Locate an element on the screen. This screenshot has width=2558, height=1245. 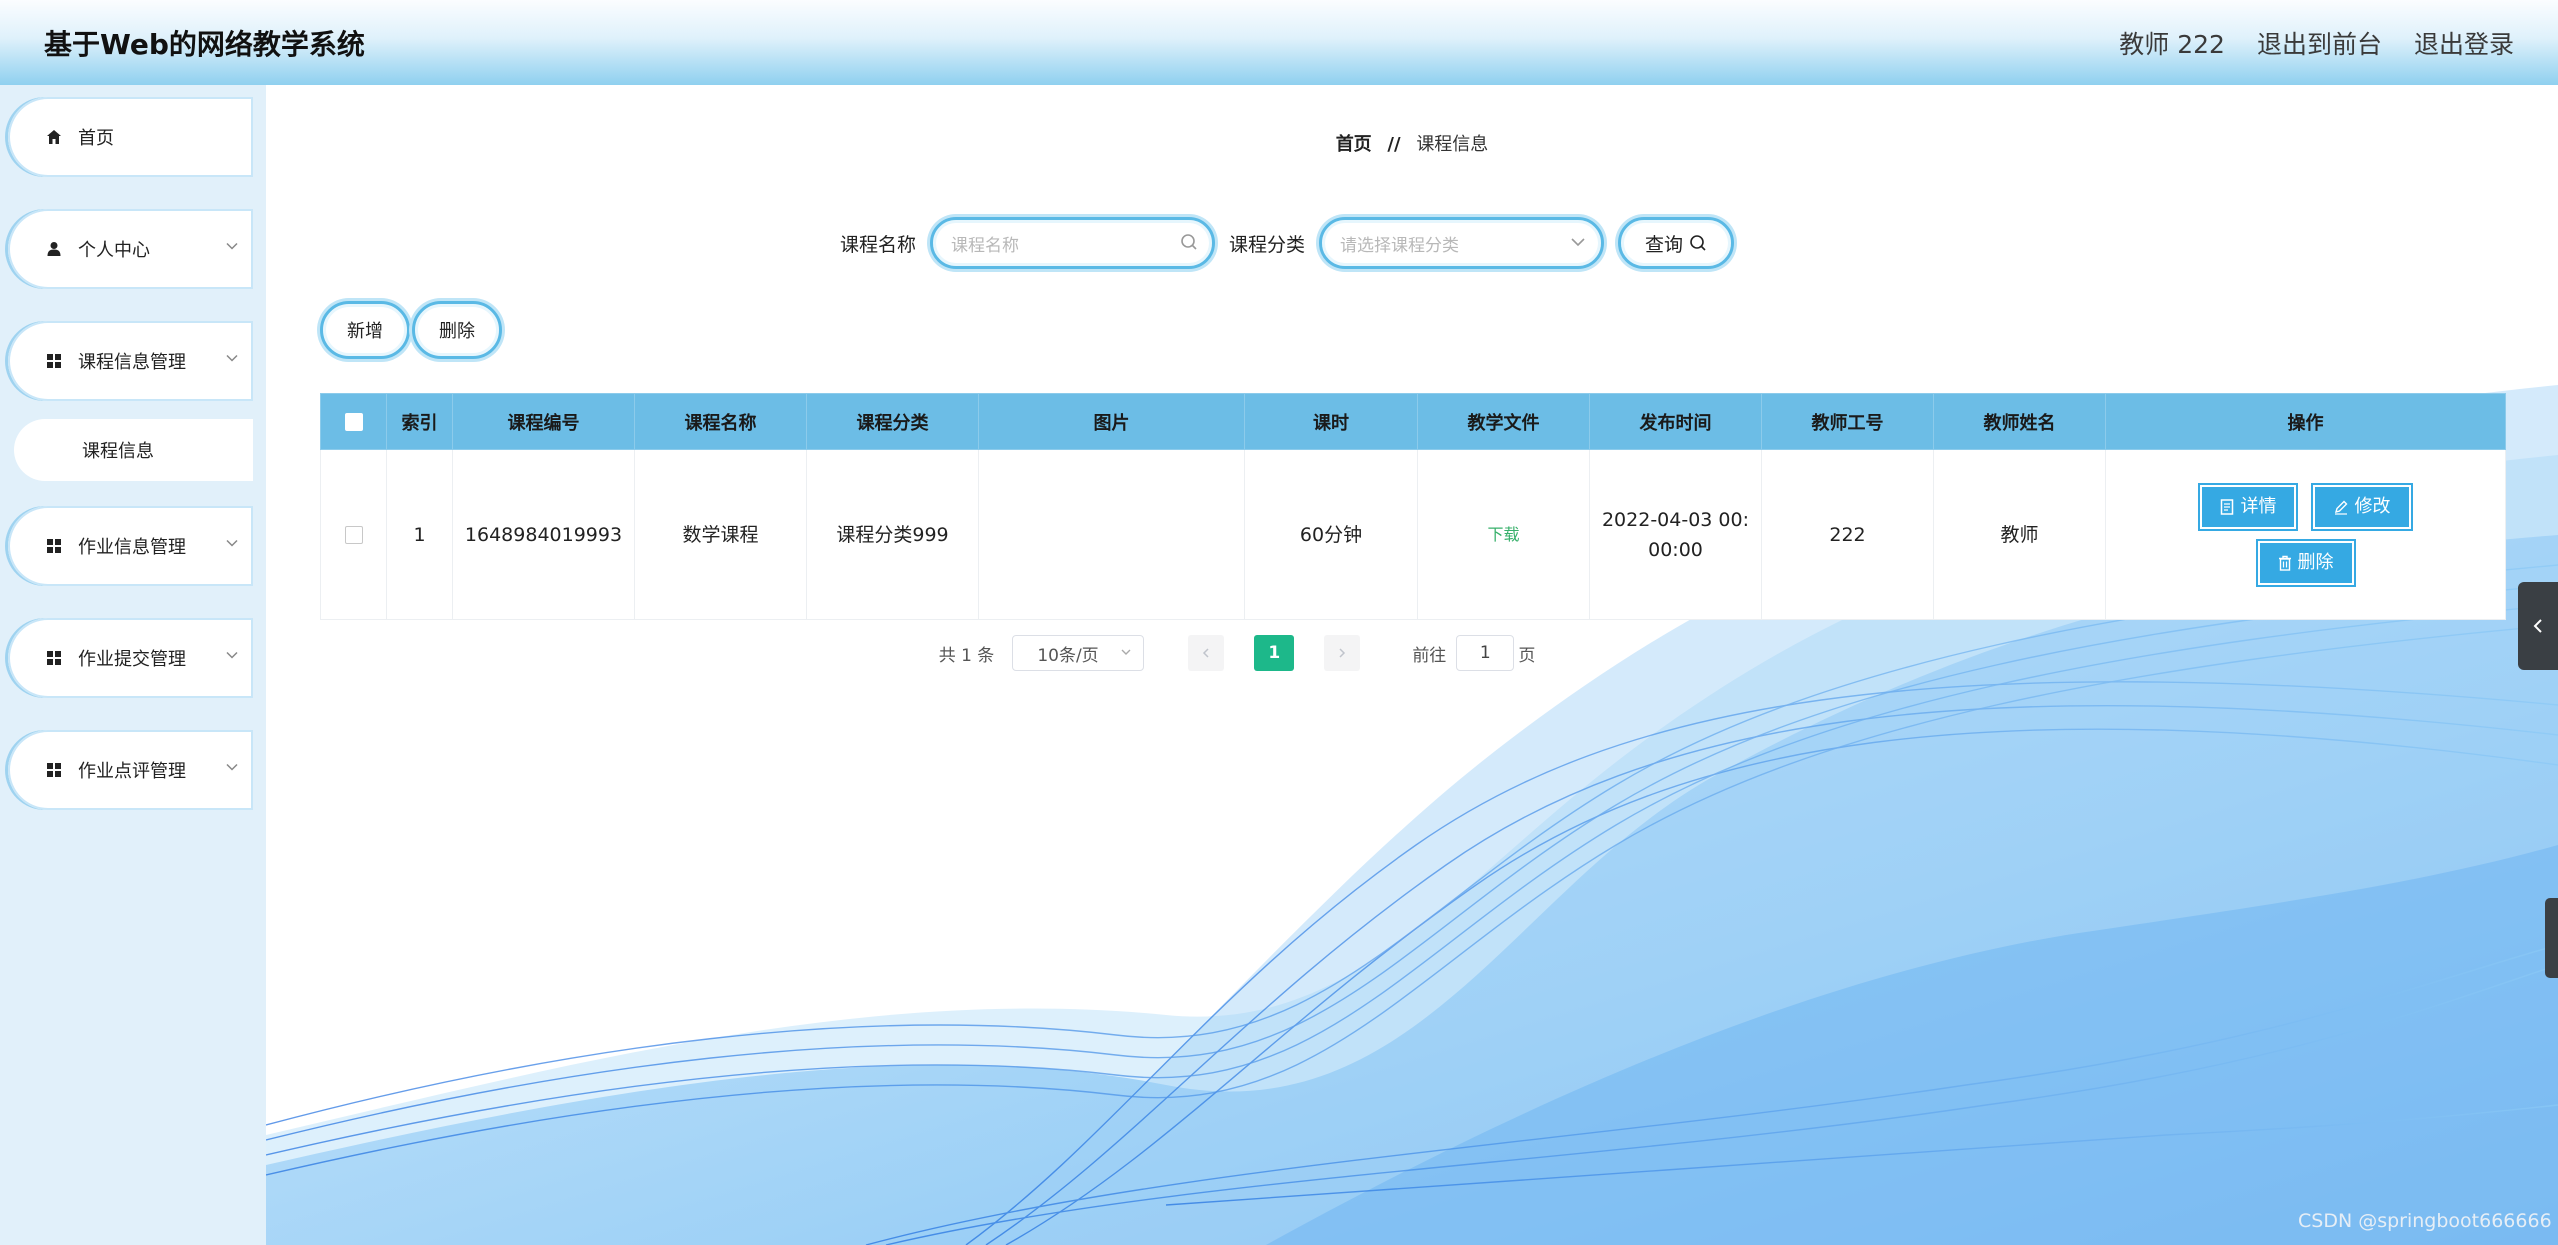
edit-icon is located at coordinates (2341, 507).